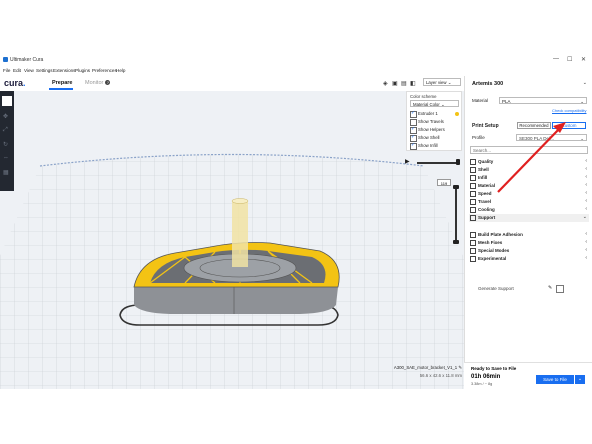 This screenshot has width=592, height=444. Describe the element at coordinates (534, 125) in the screenshot. I see `recommended-mode-button: Recommended` at that location.